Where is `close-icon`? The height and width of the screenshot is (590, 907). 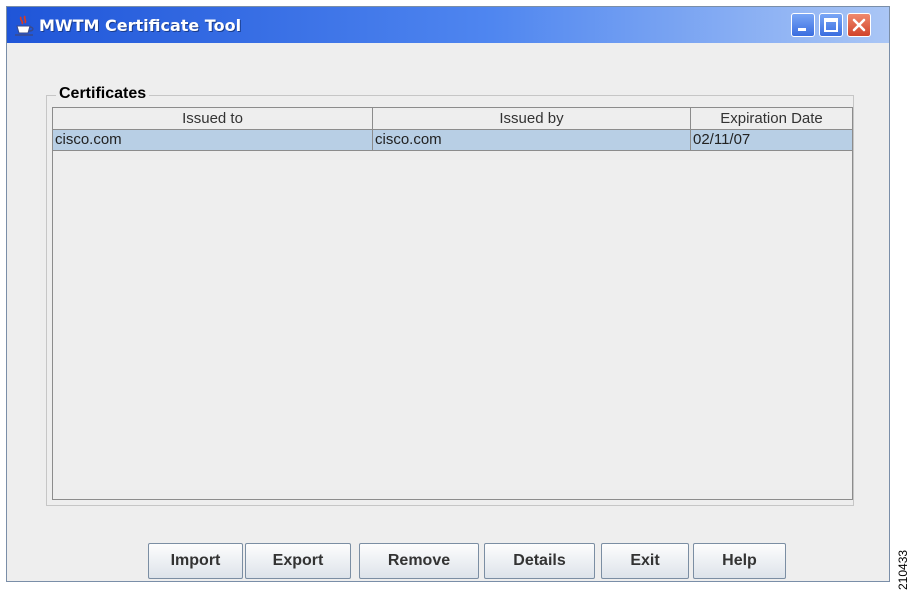 close-icon is located at coordinates (859, 25).